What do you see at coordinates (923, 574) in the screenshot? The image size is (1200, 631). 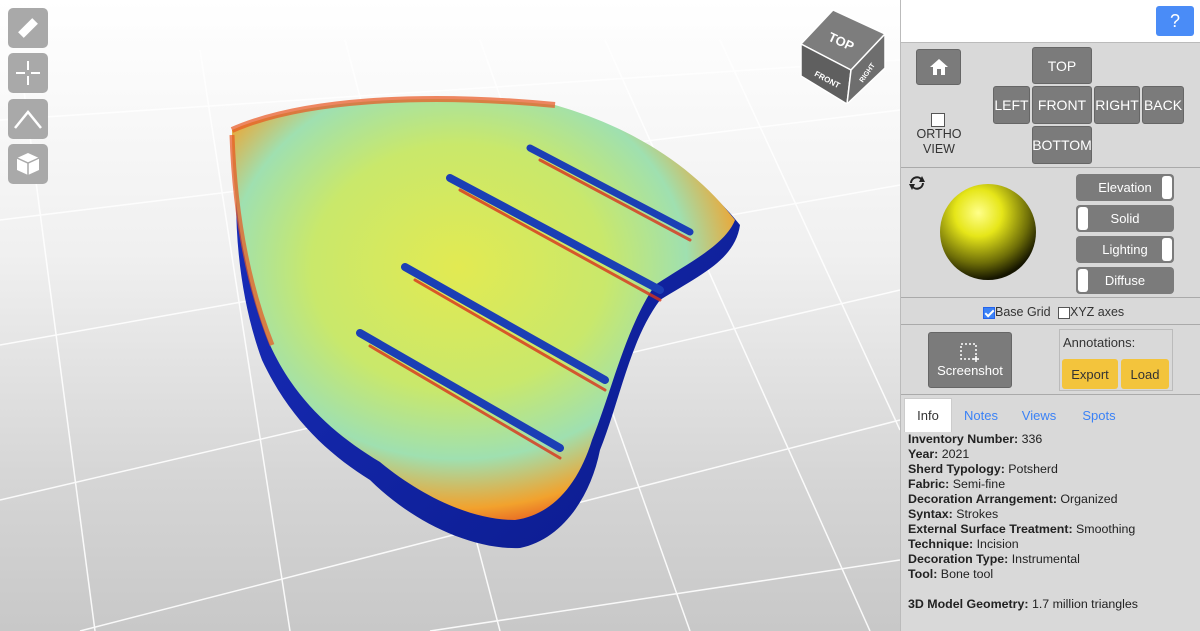 I see `info-key: Tool:` at bounding box center [923, 574].